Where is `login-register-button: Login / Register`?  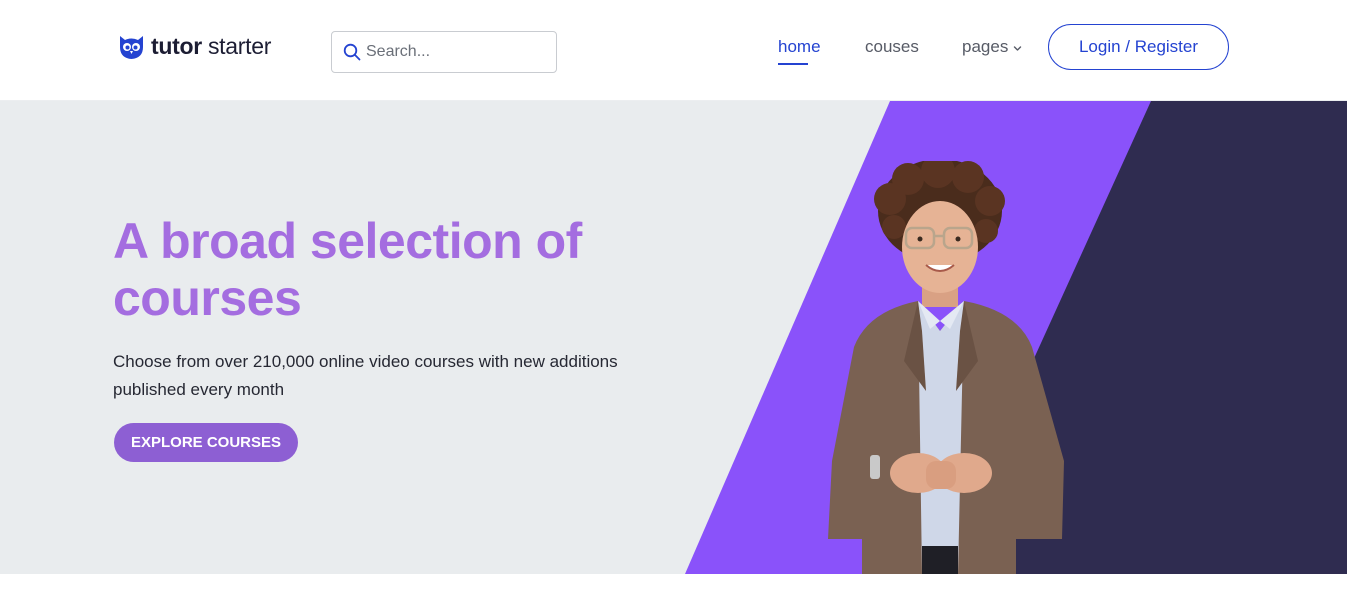 login-register-button: Login / Register is located at coordinates (1138, 47).